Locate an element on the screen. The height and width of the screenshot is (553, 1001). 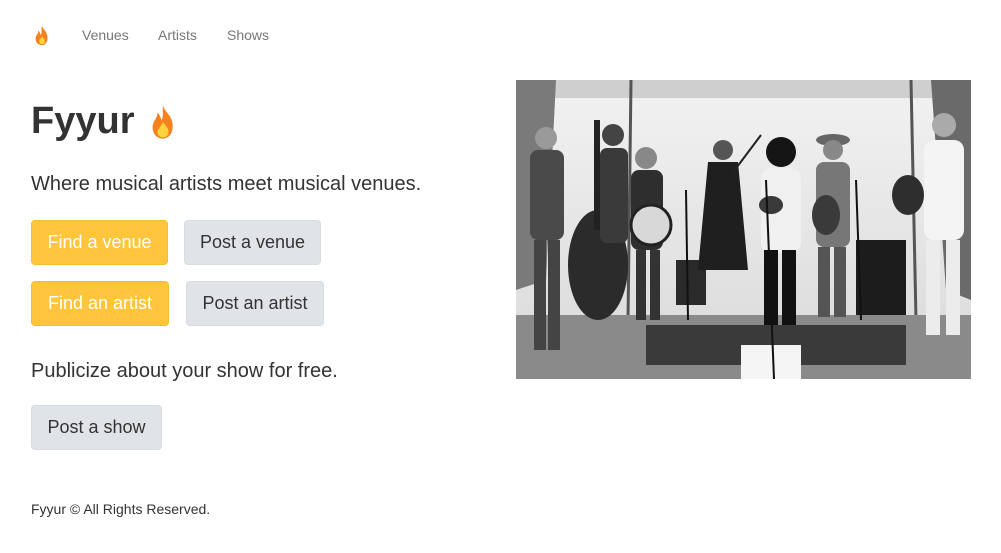
find-artist-button: Find an artist is located at coordinates (100, 303).